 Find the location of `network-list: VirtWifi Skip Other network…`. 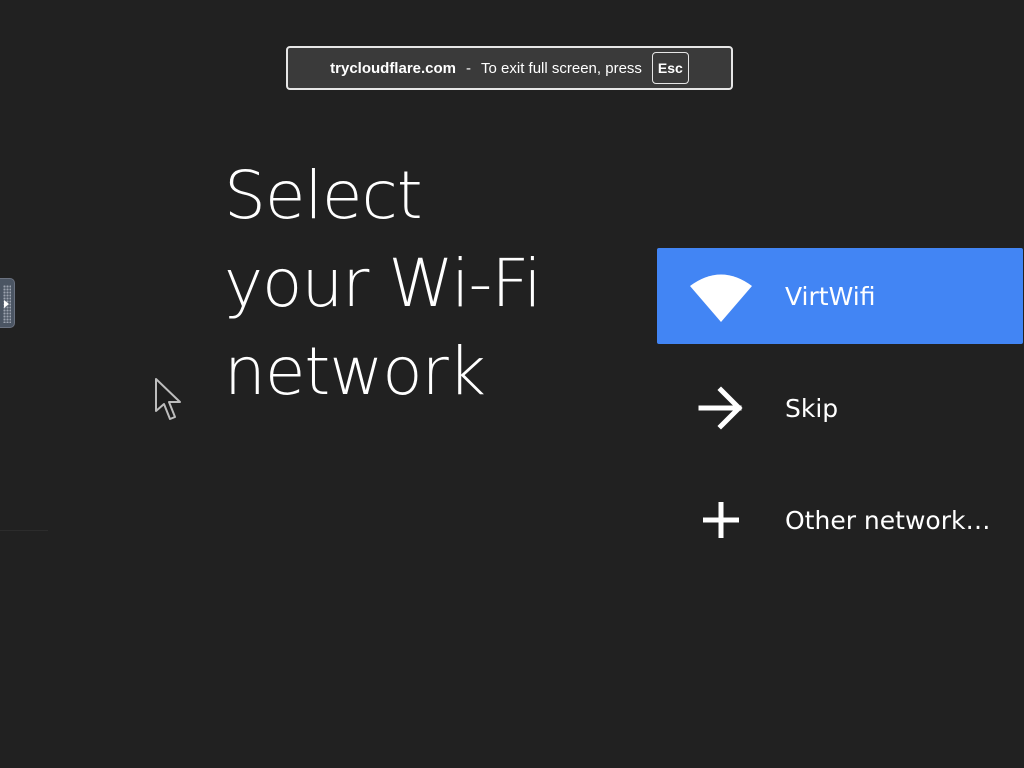

network-list: VirtWifi Skip Other network… is located at coordinates (840, 408).